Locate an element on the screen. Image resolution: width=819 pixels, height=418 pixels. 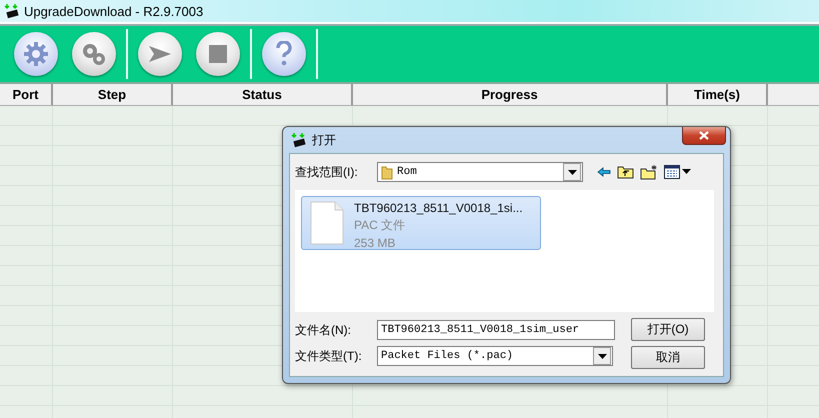
close-button is located at coordinates (704, 136).